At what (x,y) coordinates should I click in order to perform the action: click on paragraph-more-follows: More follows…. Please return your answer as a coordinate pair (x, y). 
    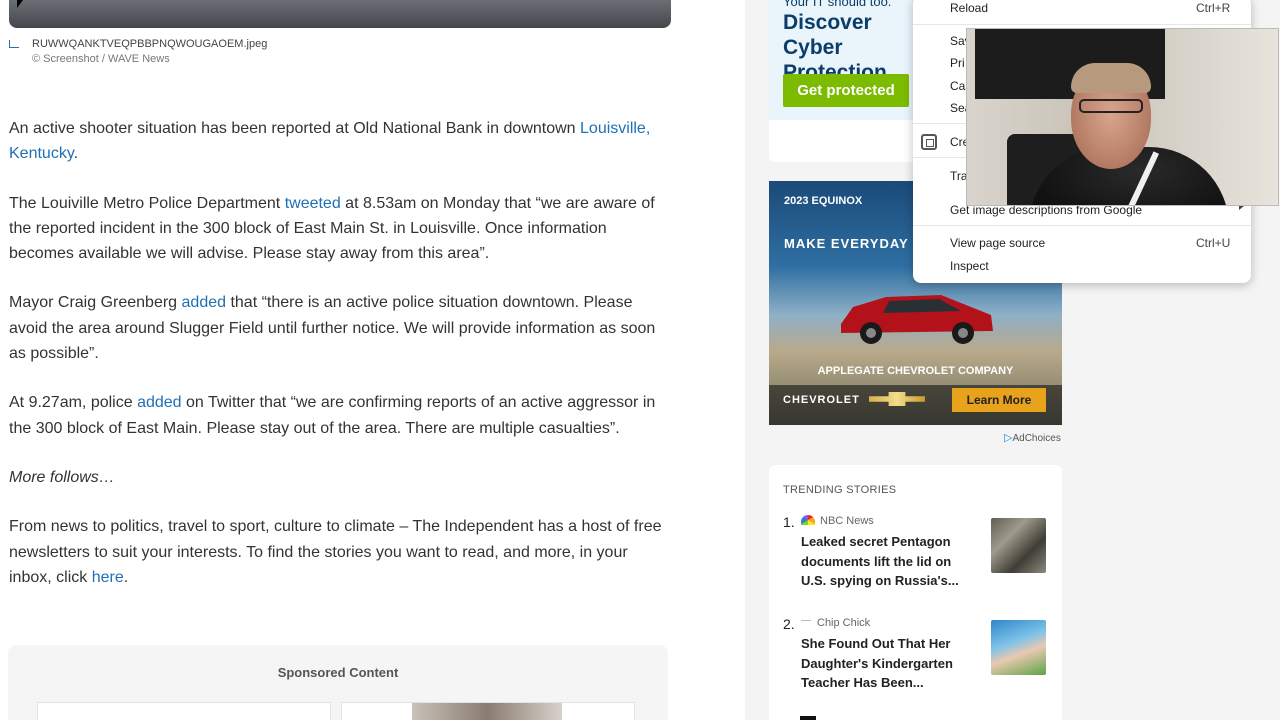
    Looking at the image, I should click on (62, 477).